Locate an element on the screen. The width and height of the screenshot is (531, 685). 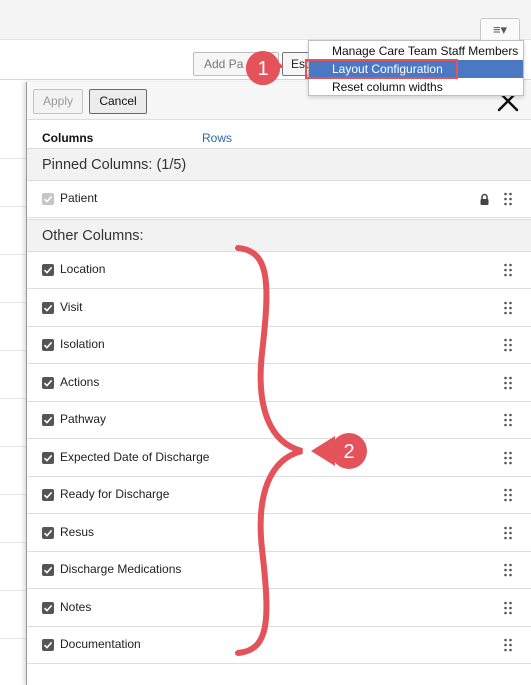
step-marker-2: 2 is located at coordinates (339, 451).